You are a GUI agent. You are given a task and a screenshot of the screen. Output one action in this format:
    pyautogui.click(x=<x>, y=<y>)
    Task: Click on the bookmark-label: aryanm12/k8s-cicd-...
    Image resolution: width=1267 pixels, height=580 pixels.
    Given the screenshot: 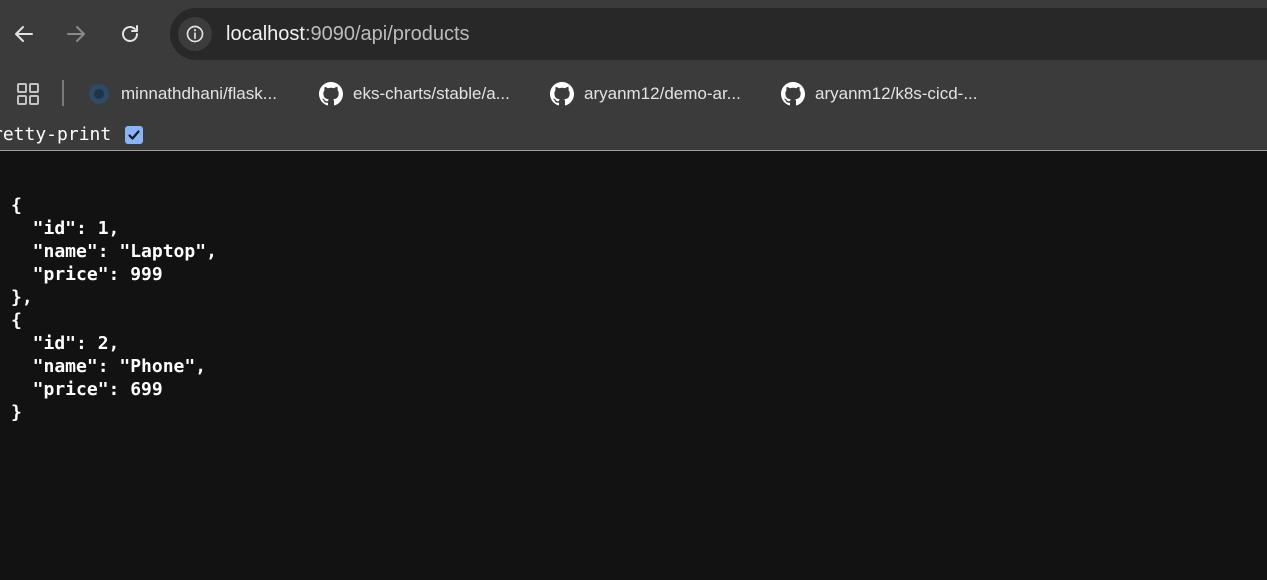 What is the action you would take?
    pyautogui.click(x=896, y=93)
    